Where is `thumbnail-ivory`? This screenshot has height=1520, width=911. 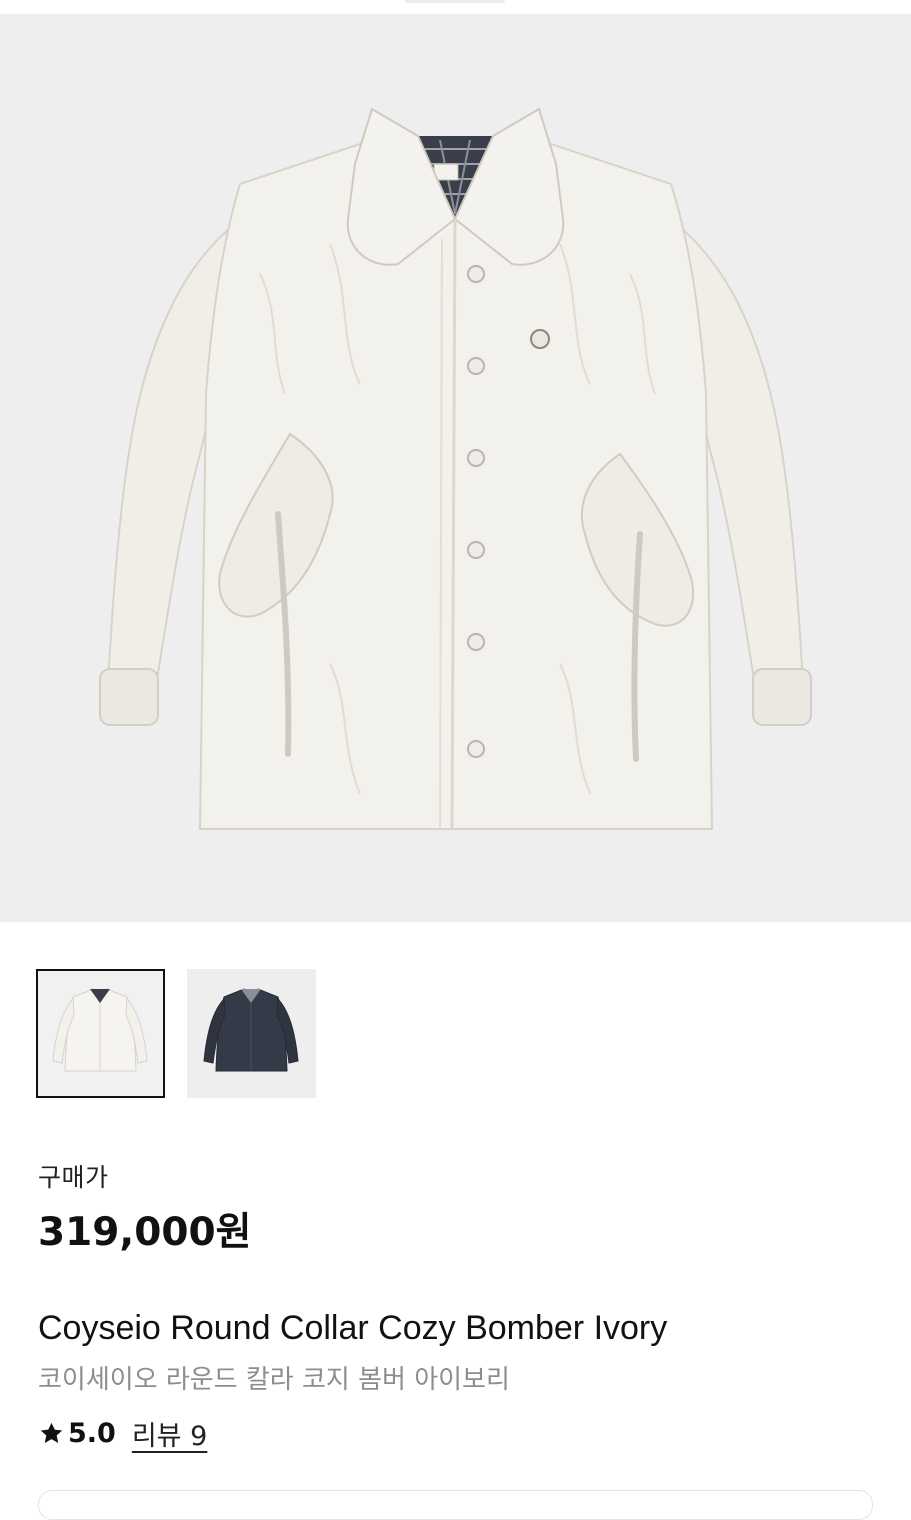 thumbnail-ivory is located at coordinates (100, 1033).